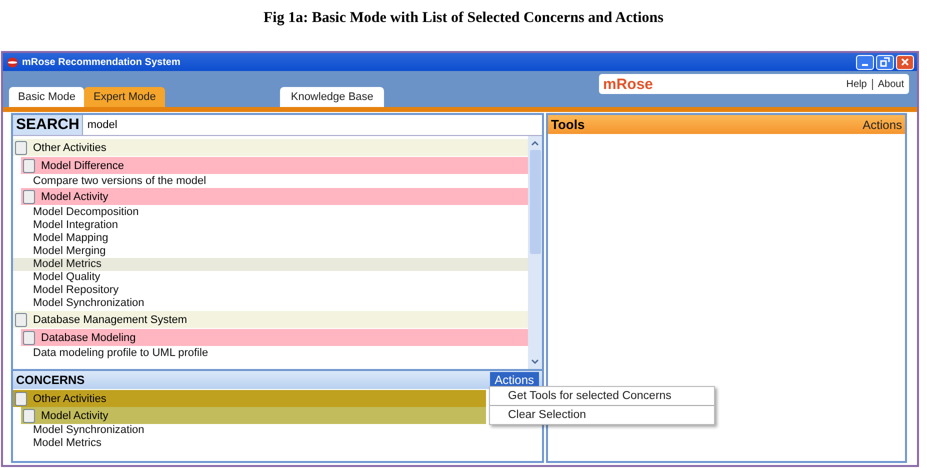  Describe the element at coordinates (332, 97) in the screenshot. I see `tab: Knowledge Base` at that location.